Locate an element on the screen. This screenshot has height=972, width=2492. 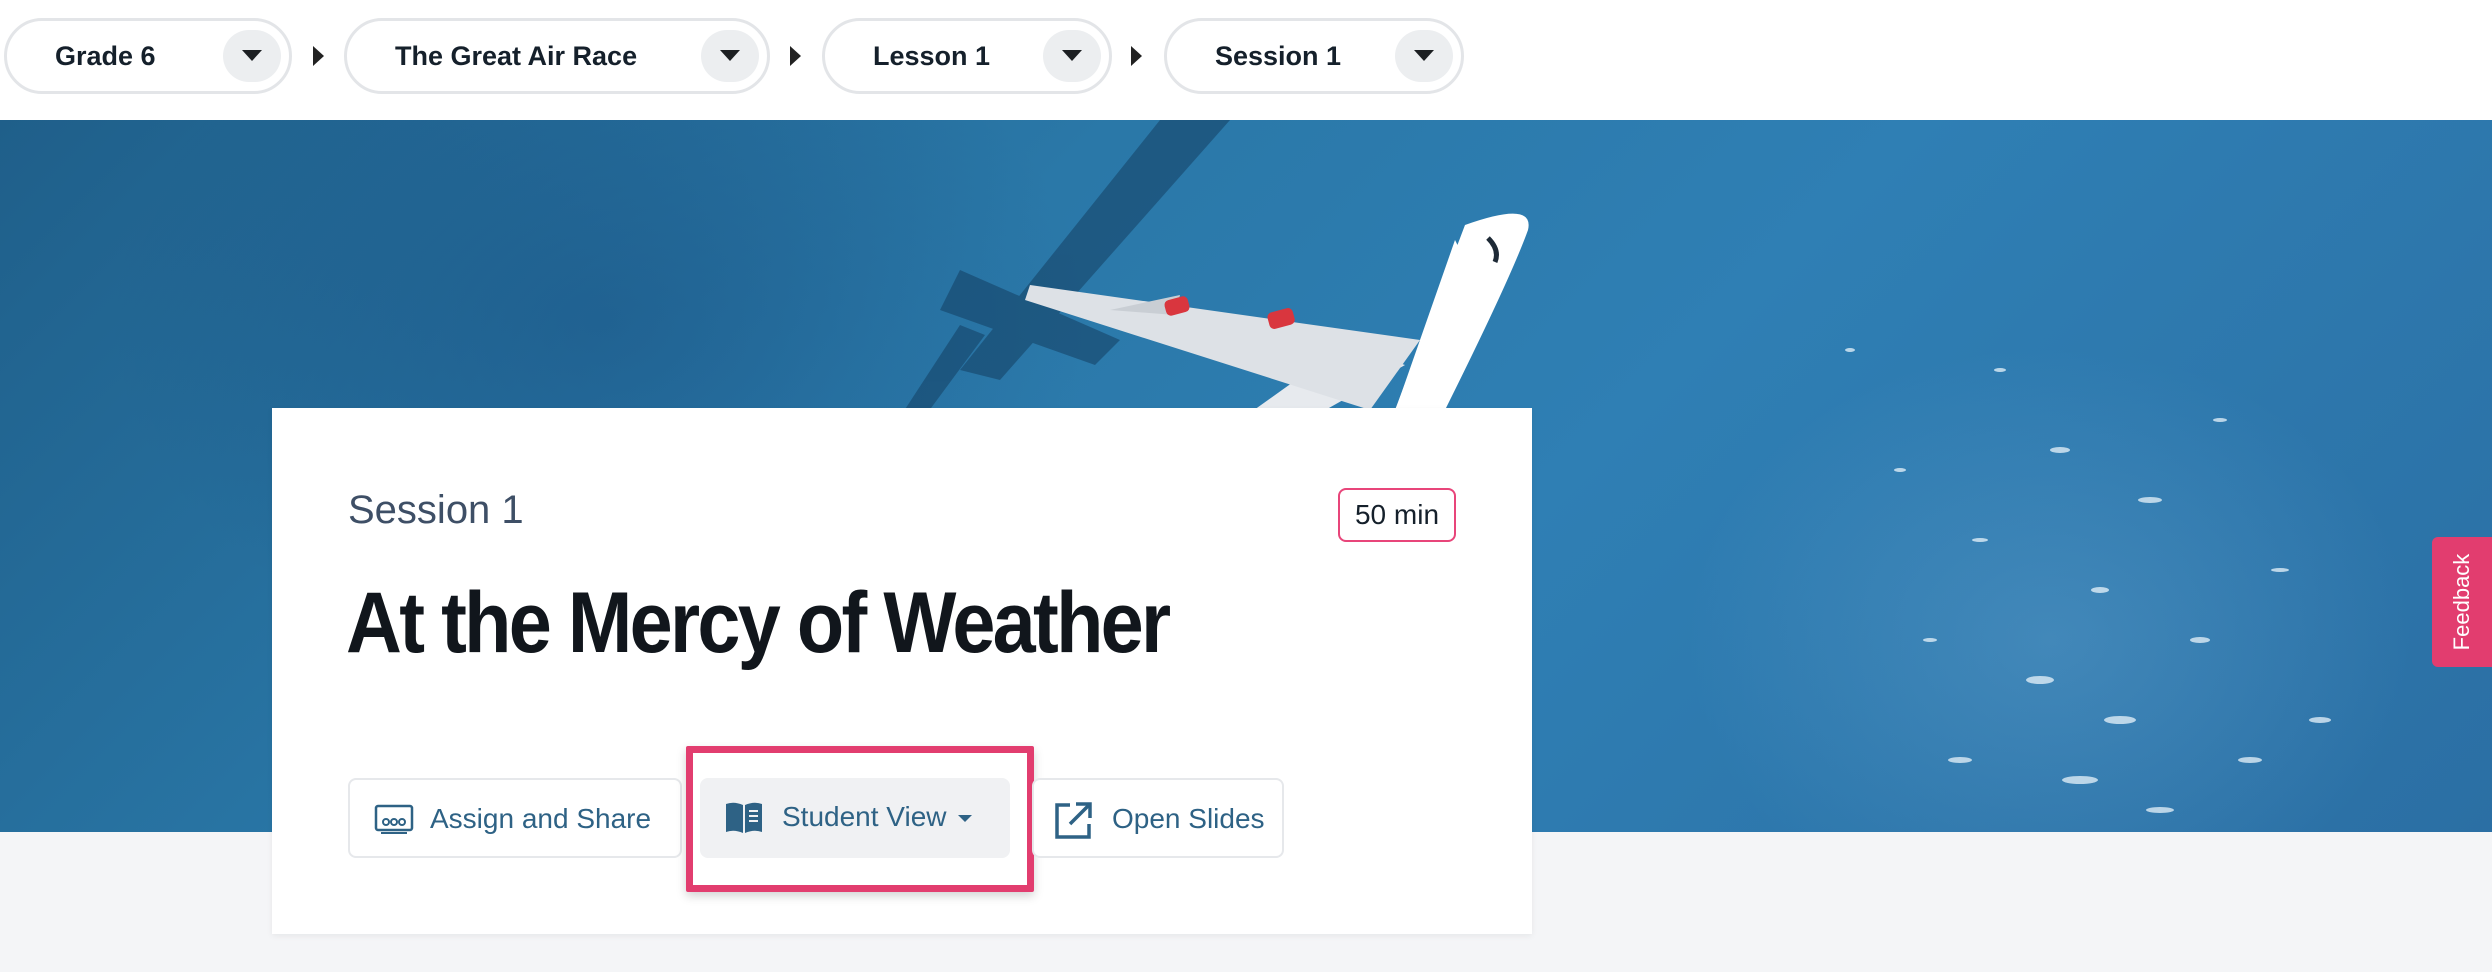
duration-badge: 50 min is located at coordinates (1397, 515).